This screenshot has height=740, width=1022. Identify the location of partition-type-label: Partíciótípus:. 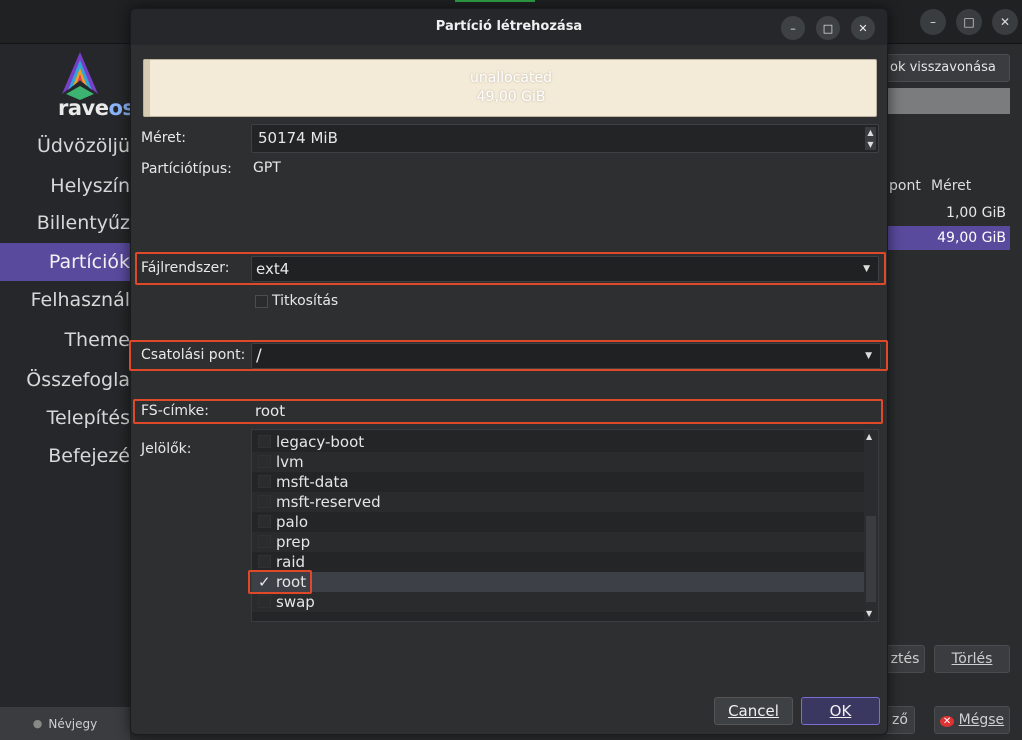
(186, 169).